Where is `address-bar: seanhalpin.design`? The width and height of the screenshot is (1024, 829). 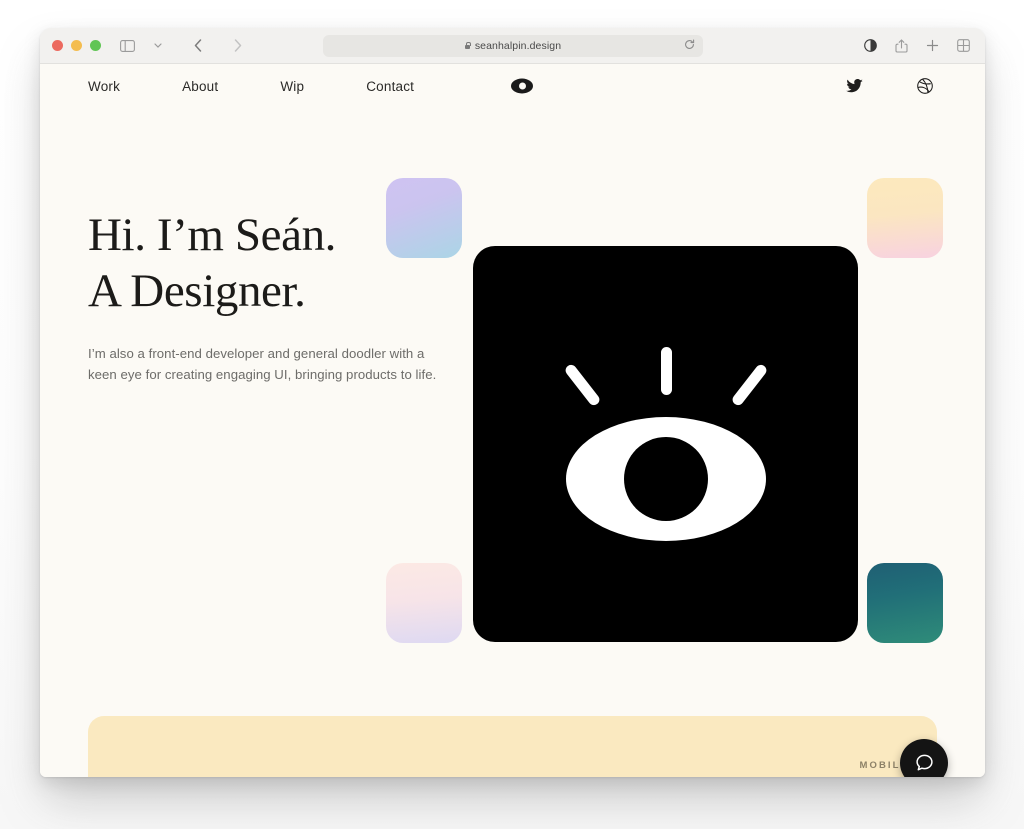 address-bar: seanhalpin.design is located at coordinates (512, 45).